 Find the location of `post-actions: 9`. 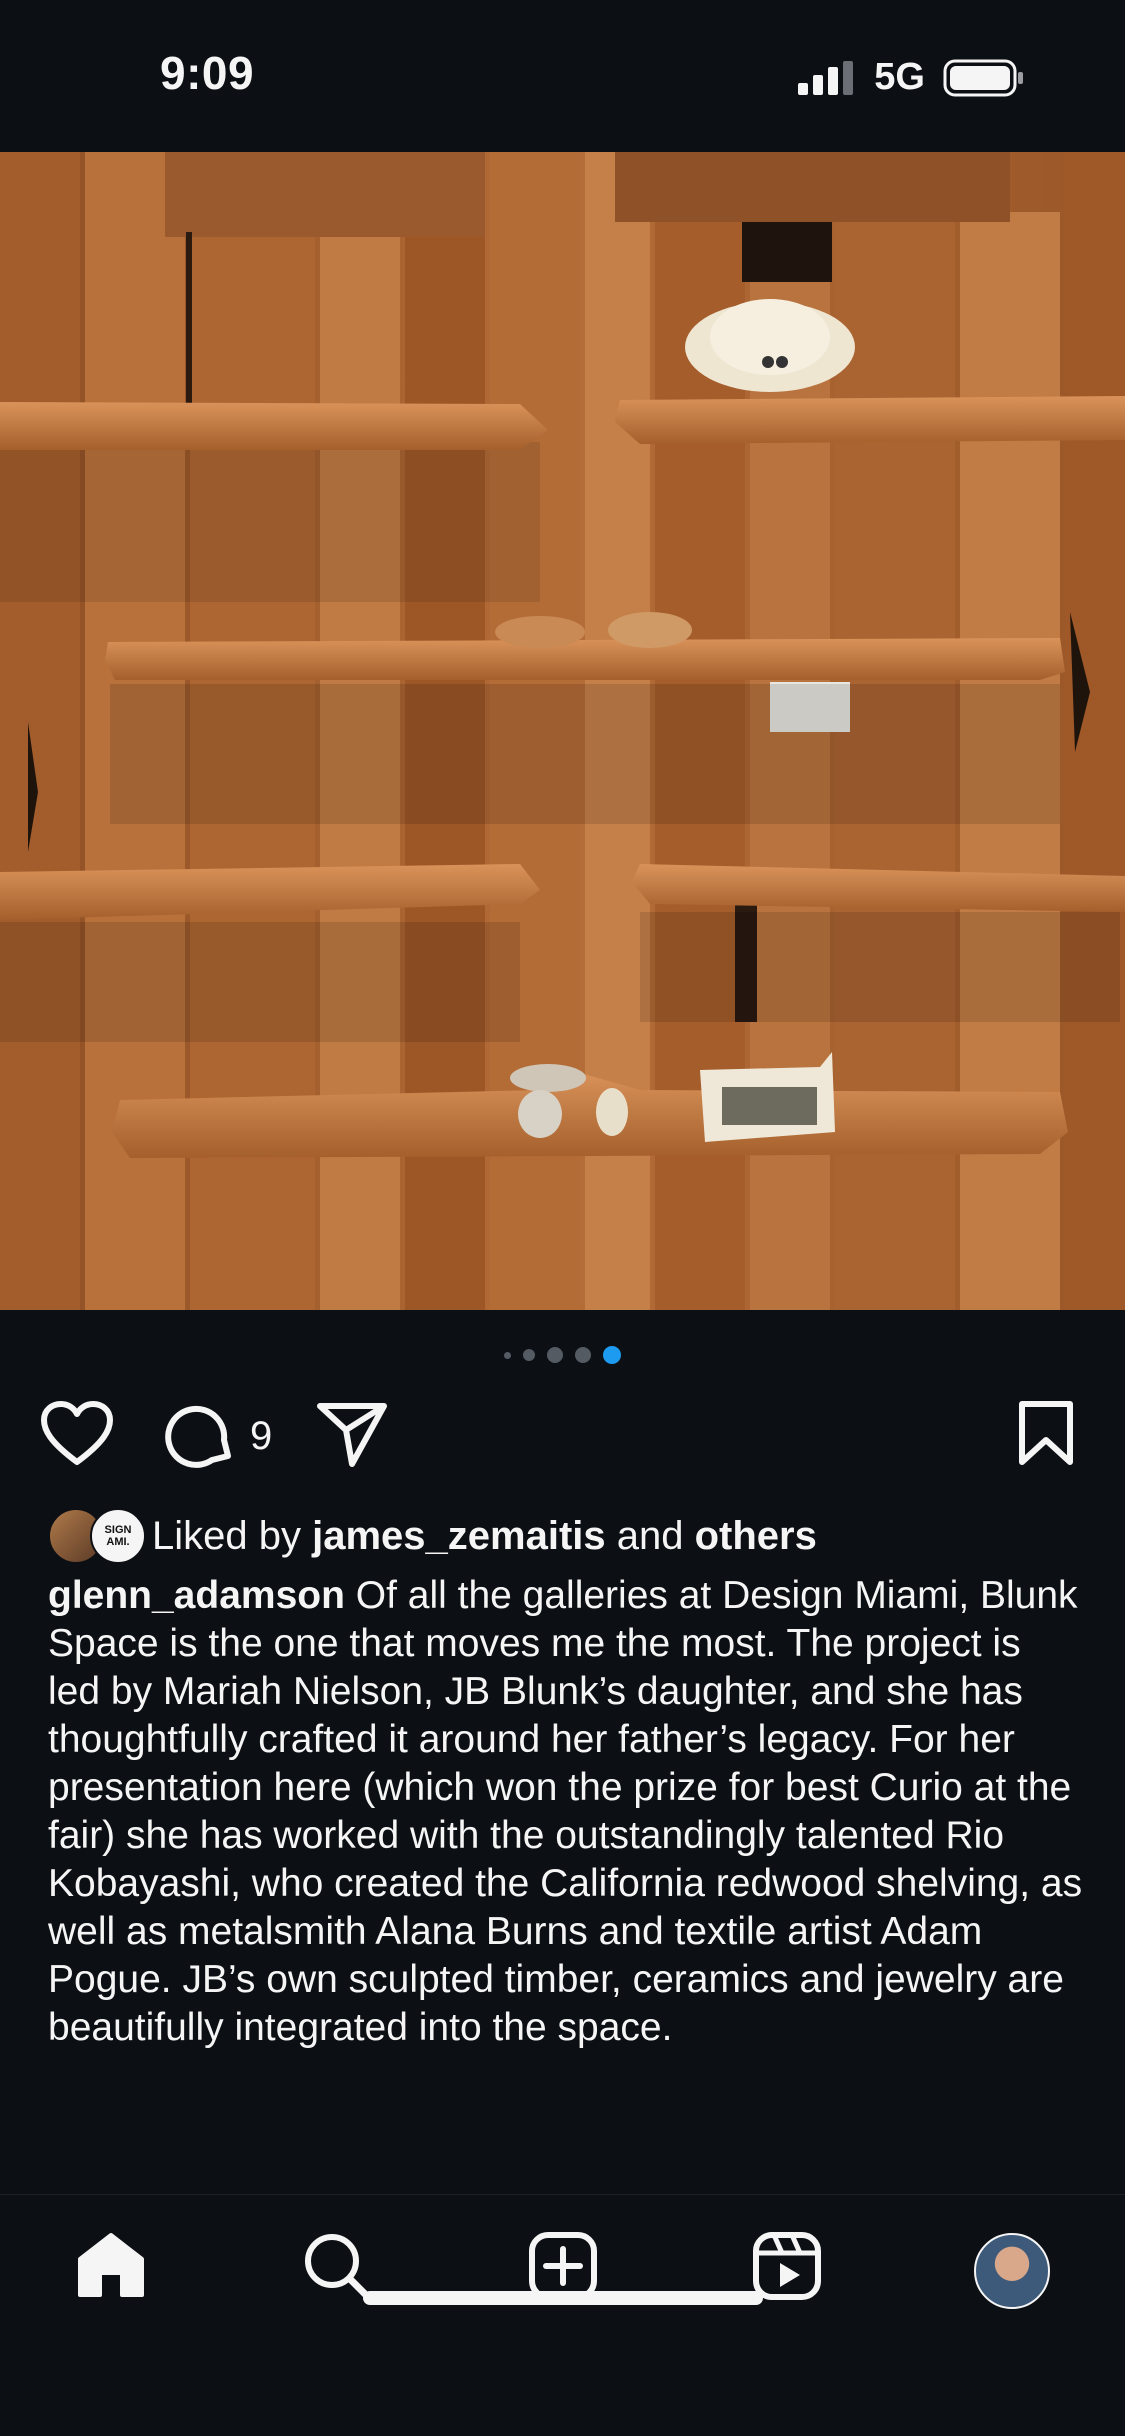

post-actions: 9 is located at coordinates (562, 1440).